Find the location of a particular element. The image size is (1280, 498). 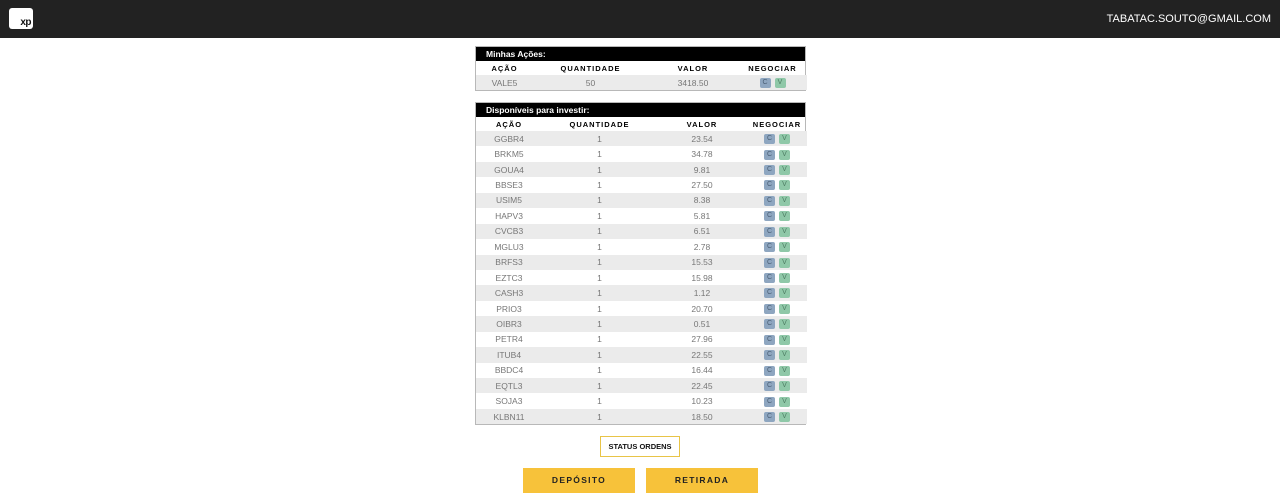

stock-row: BBSE3 1 27.50 C V is located at coordinates (641, 185).